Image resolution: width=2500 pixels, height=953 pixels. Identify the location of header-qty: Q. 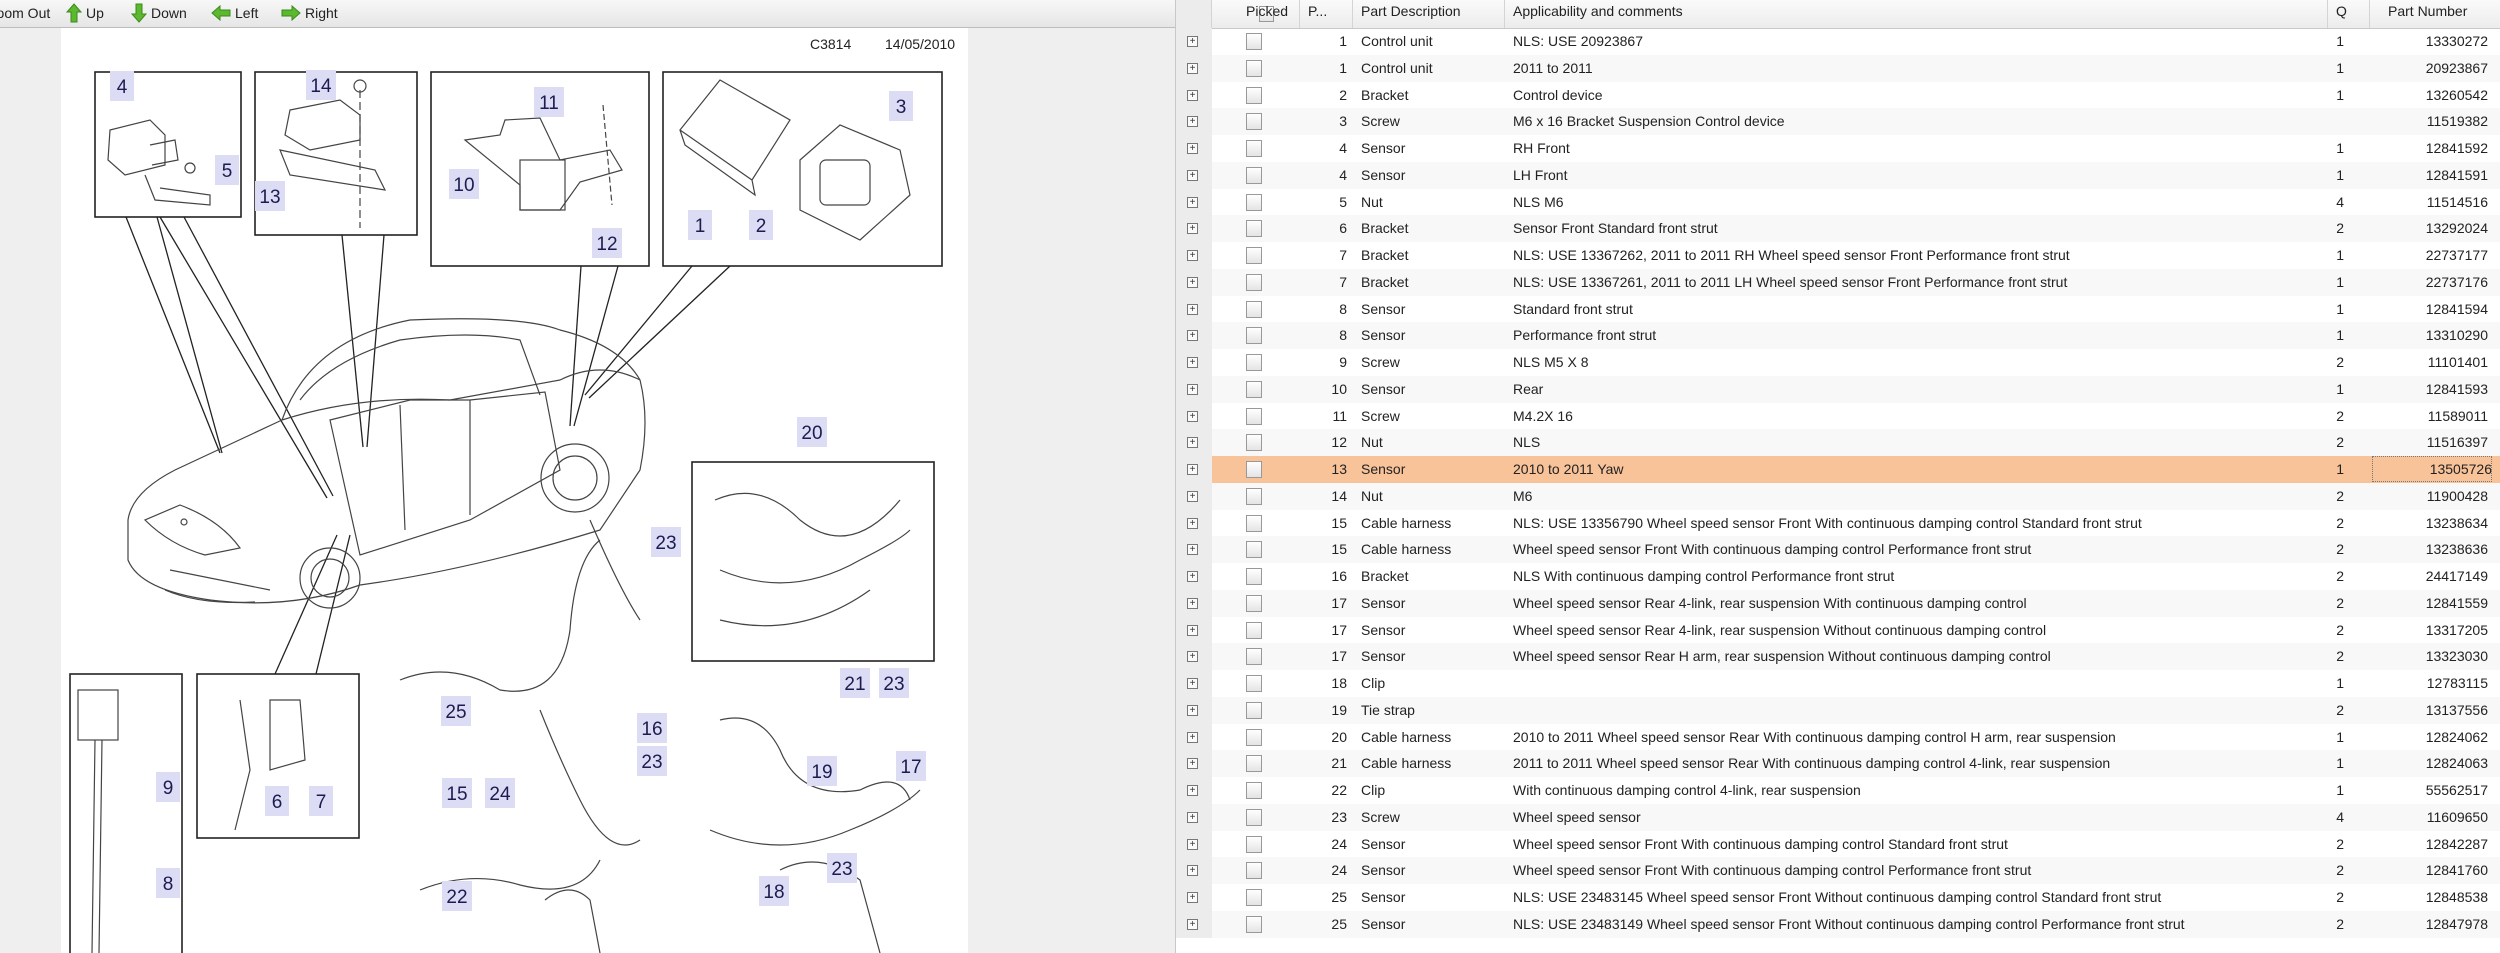
(2349, 14).